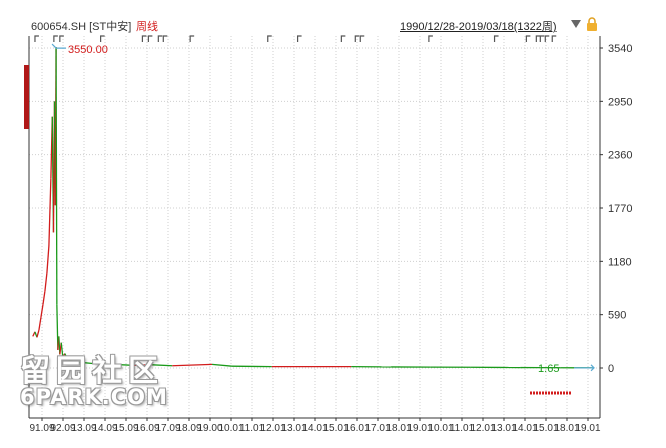  What do you see at coordinates (548, 369) in the screenshot?
I see `last-price-label: 1.65` at bounding box center [548, 369].